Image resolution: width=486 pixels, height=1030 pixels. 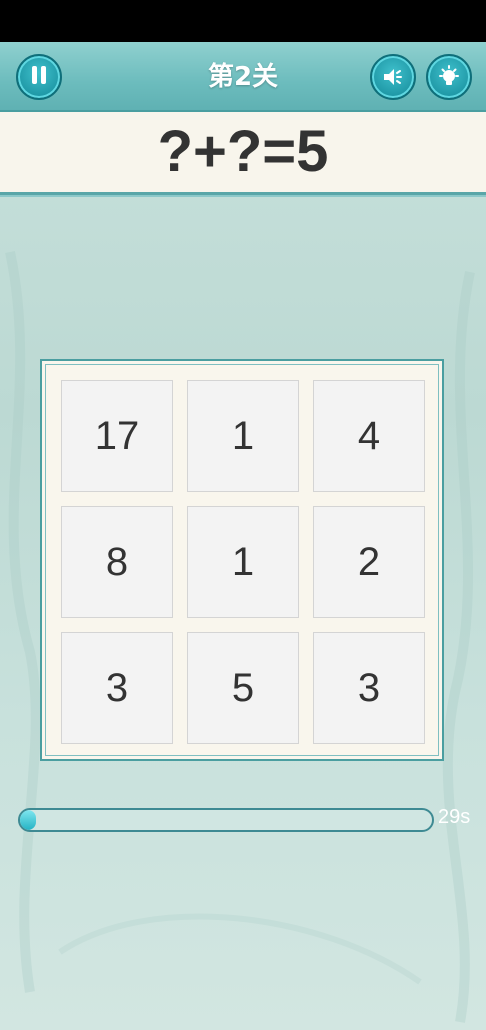 What do you see at coordinates (243, 688) in the screenshot?
I see `number-tile: 5` at bounding box center [243, 688].